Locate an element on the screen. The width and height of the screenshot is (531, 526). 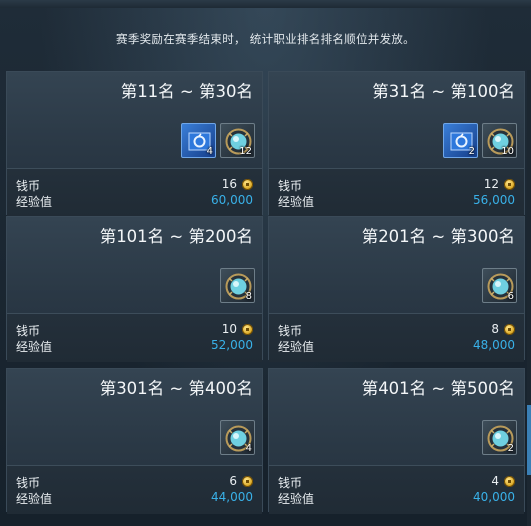
reward-card-rank-31-100: 第31名 ~ 第100名 2 10 钱币 12 经验值 56,000 is located at coordinates (396, 144).